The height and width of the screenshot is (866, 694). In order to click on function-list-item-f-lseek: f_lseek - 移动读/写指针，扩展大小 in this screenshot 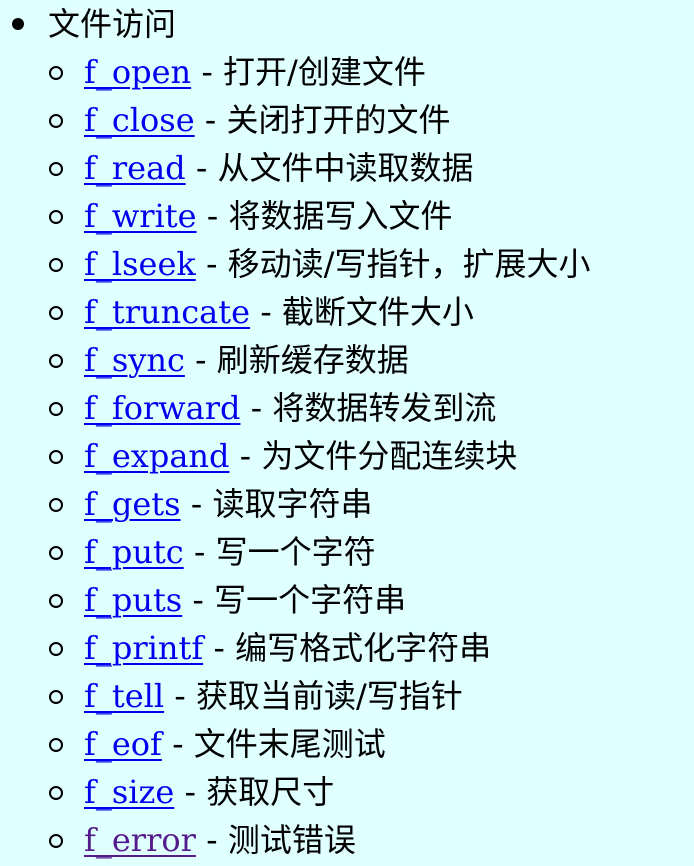, I will do `click(347, 264)`.